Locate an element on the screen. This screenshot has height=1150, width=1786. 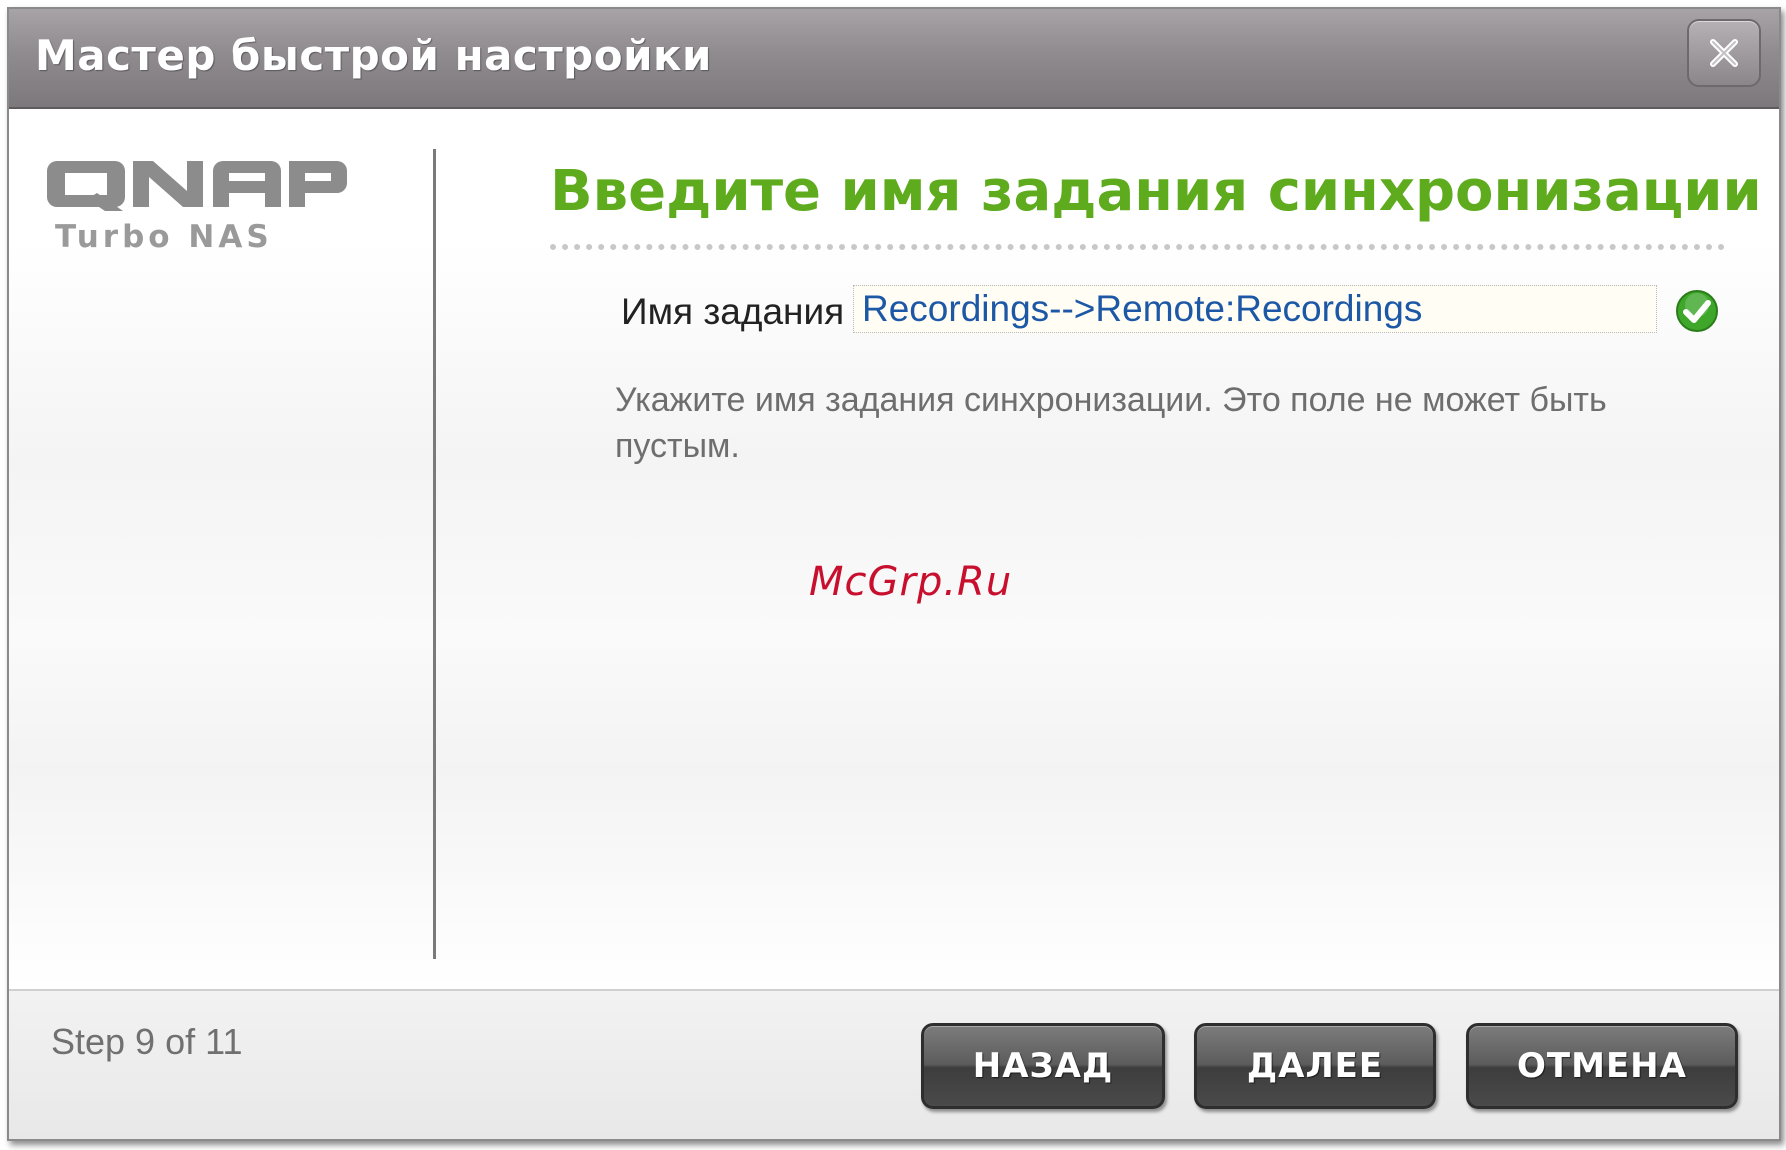
cancel-button: ОТМЕНА is located at coordinates (1602, 1066).